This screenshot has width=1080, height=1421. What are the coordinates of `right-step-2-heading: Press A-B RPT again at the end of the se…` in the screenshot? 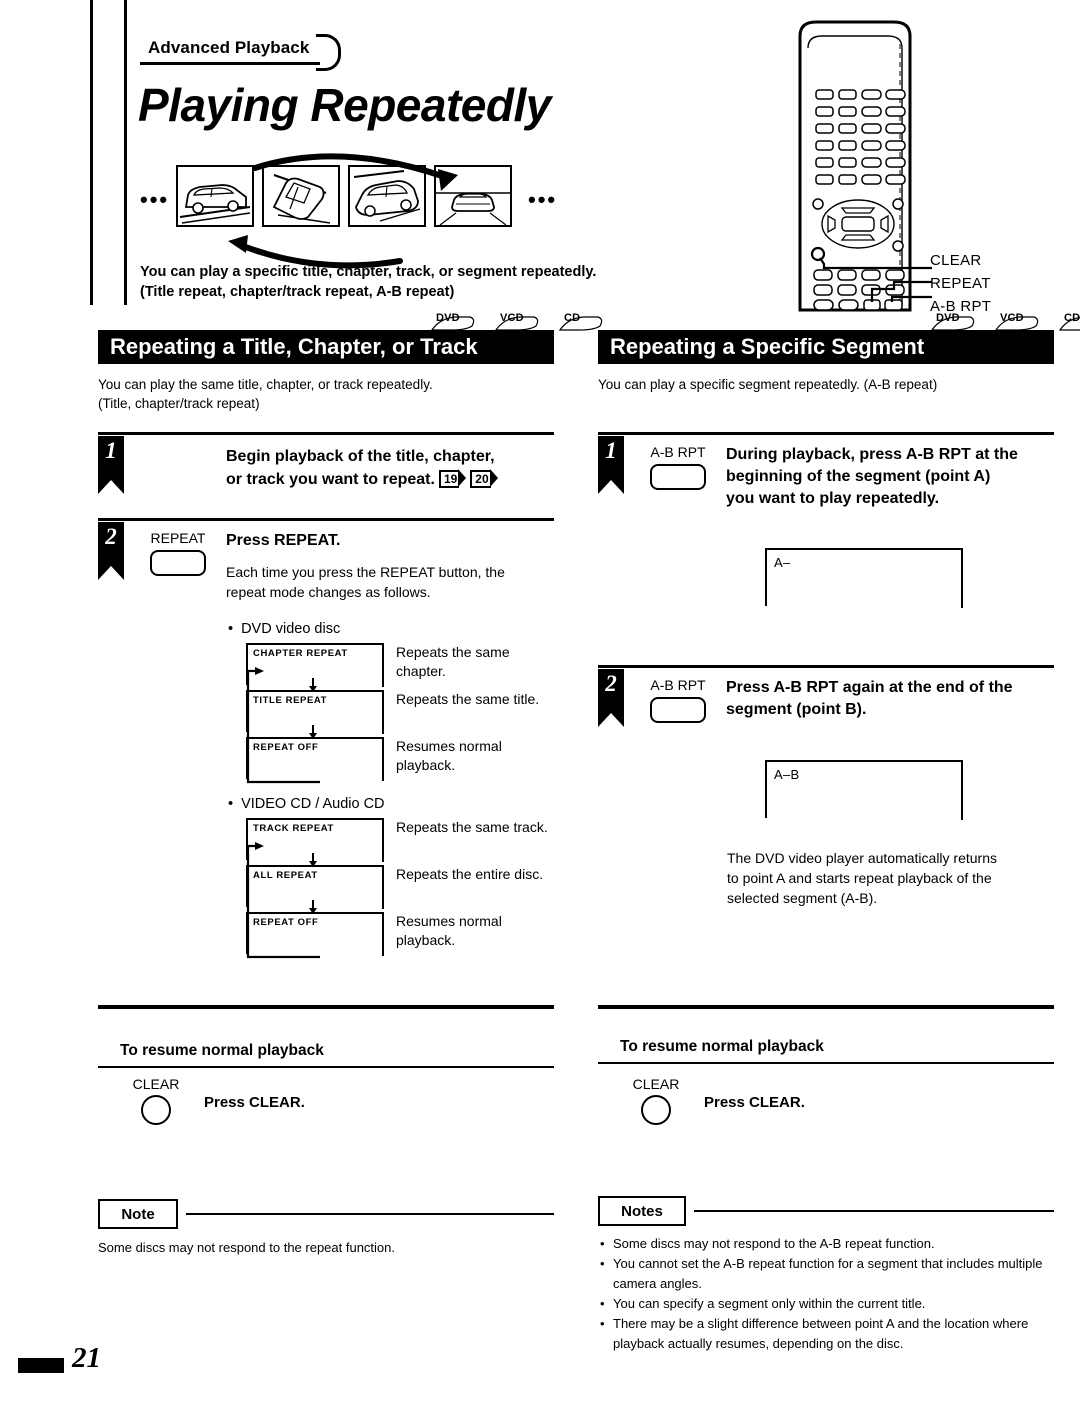 It's located at (891, 699).